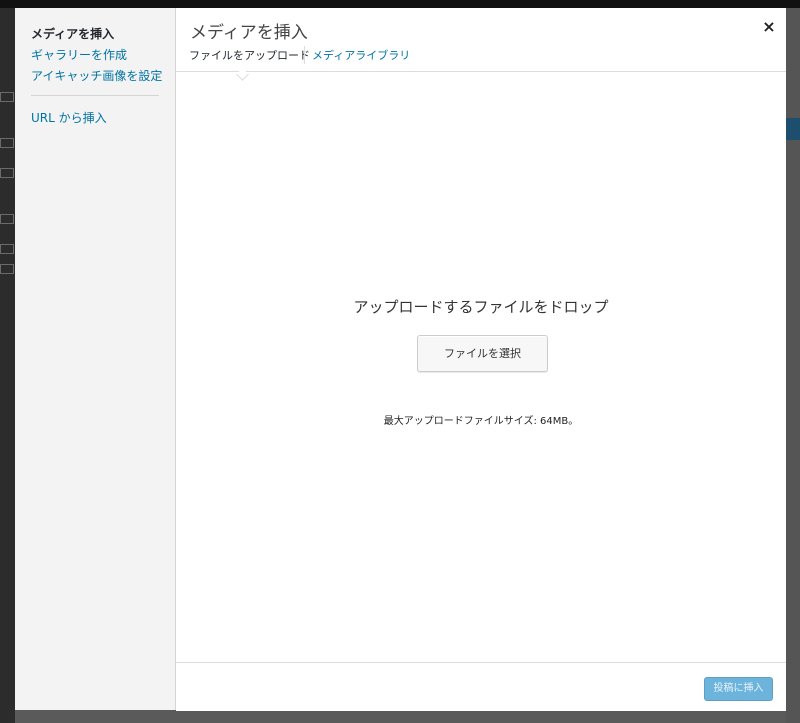  I want to click on close-icon: ×, so click(769, 27).